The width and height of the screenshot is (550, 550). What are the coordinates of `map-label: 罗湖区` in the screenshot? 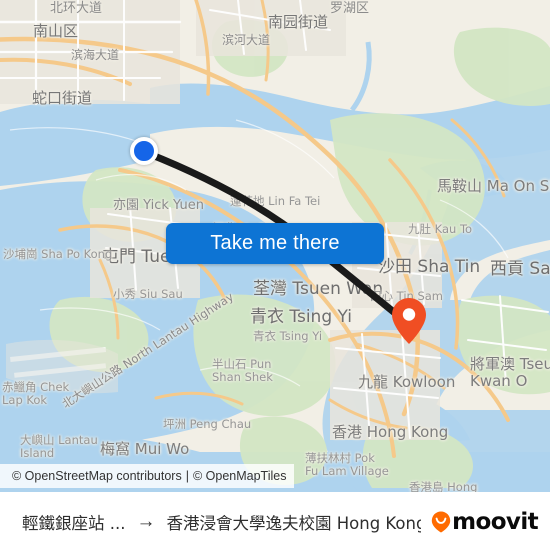 It's located at (350, 8).